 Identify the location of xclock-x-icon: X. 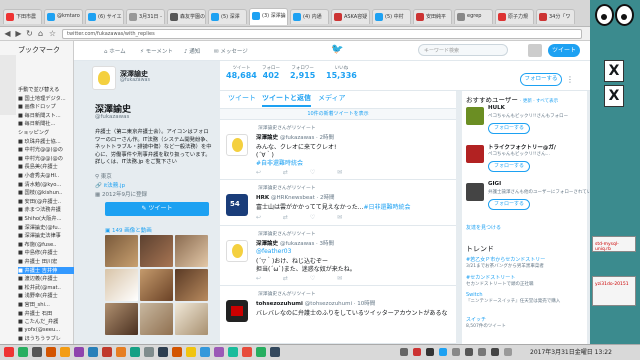
(614, 71).